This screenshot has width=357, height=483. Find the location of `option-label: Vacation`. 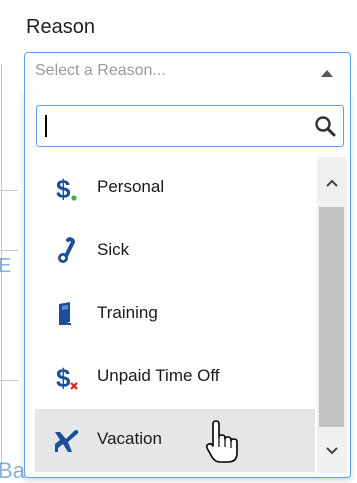

option-label: Vacation is located at coordinates (129, 438).